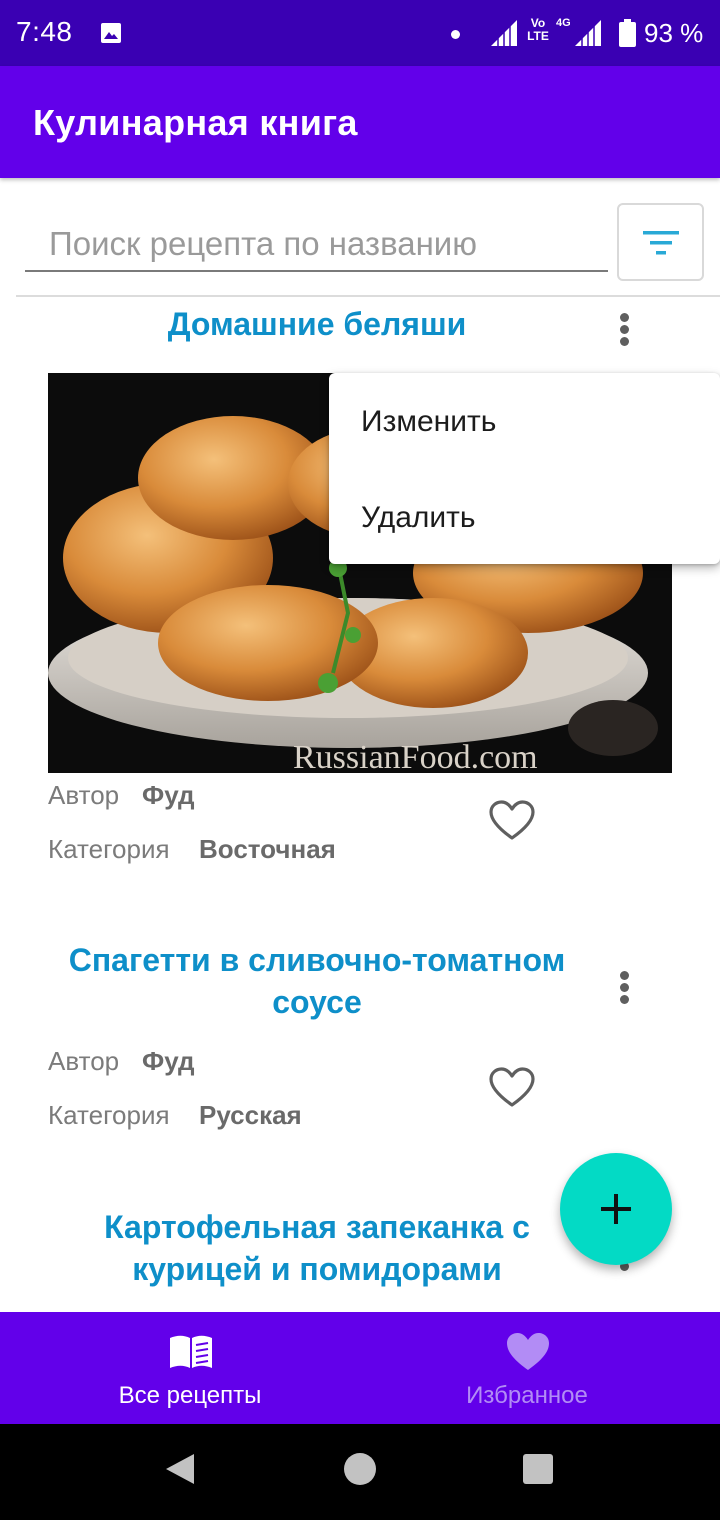  What do you see at coordinates (191, 1351) in the screenshot?
I see `book-icon` at bounding box center [191, 1351].